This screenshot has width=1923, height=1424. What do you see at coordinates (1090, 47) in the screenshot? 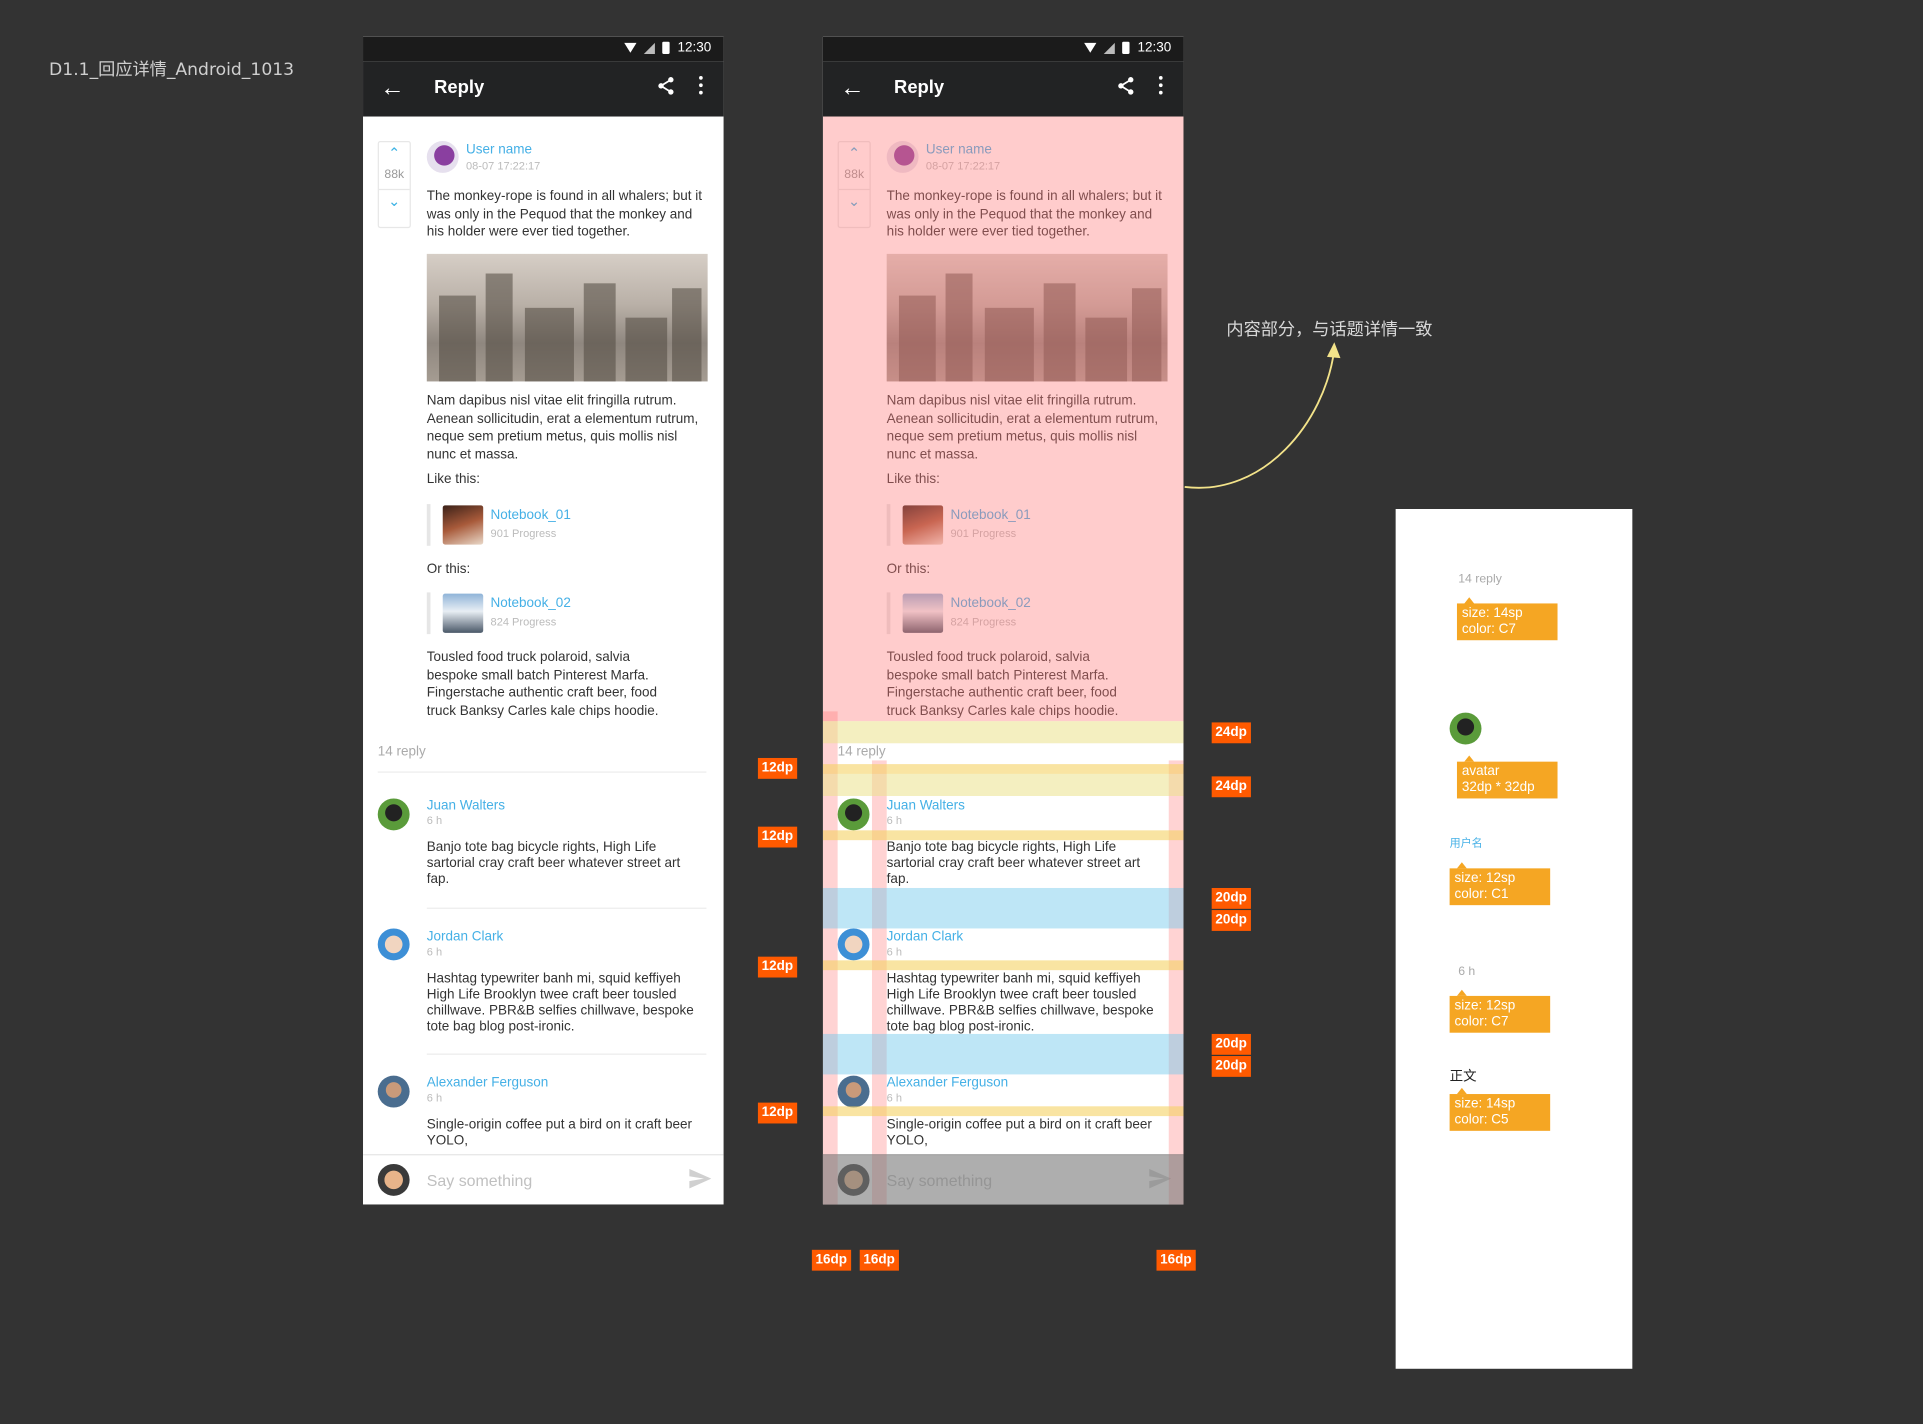
I see `wifi-icon` at bounding box center [1090, 47].